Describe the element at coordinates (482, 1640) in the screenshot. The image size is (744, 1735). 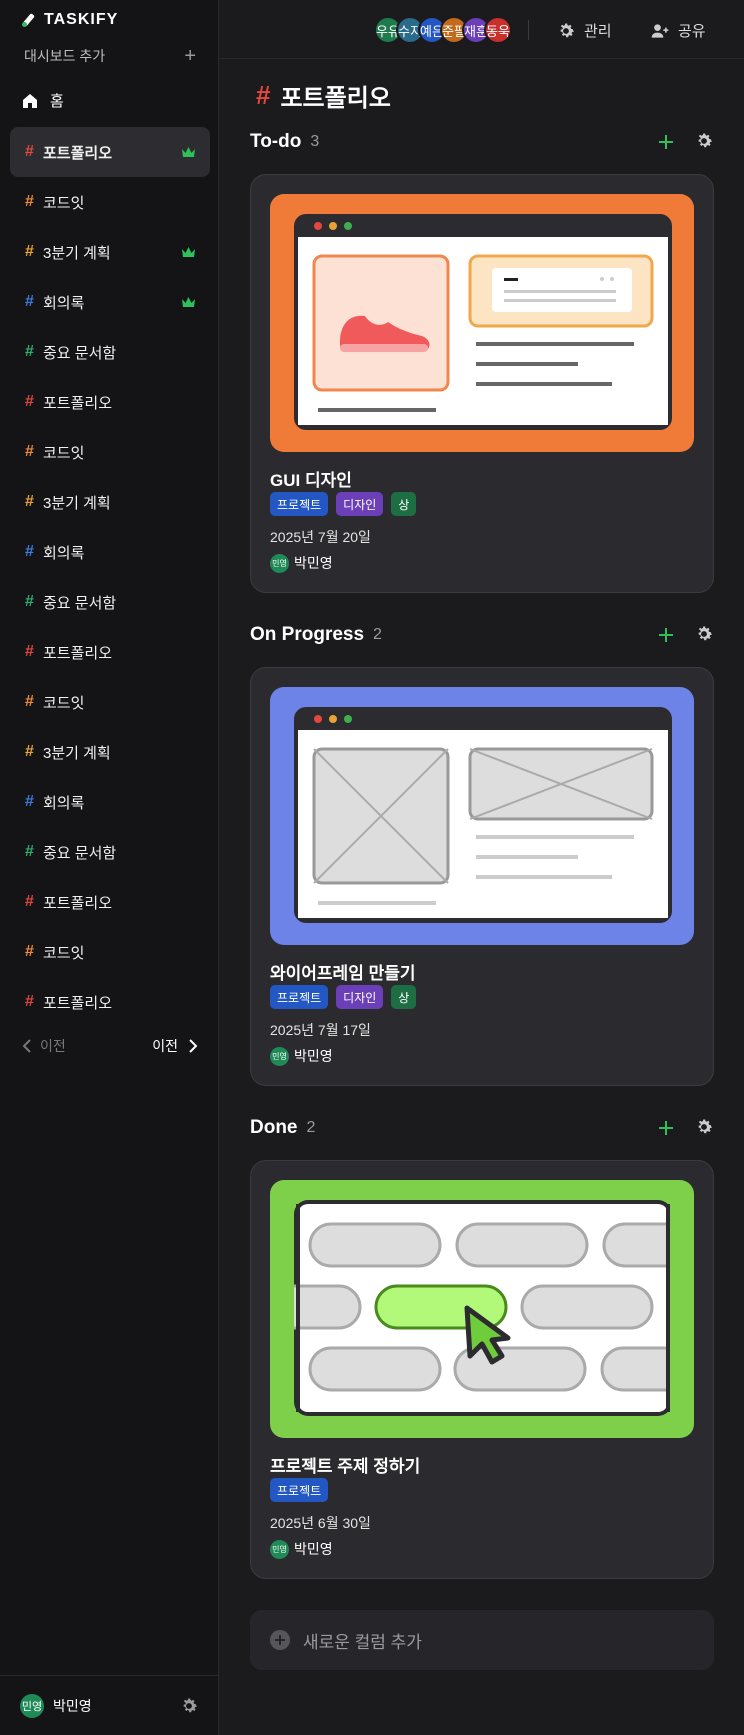
I see `add-column-button: 새로운 컬럼 추가` at that location.